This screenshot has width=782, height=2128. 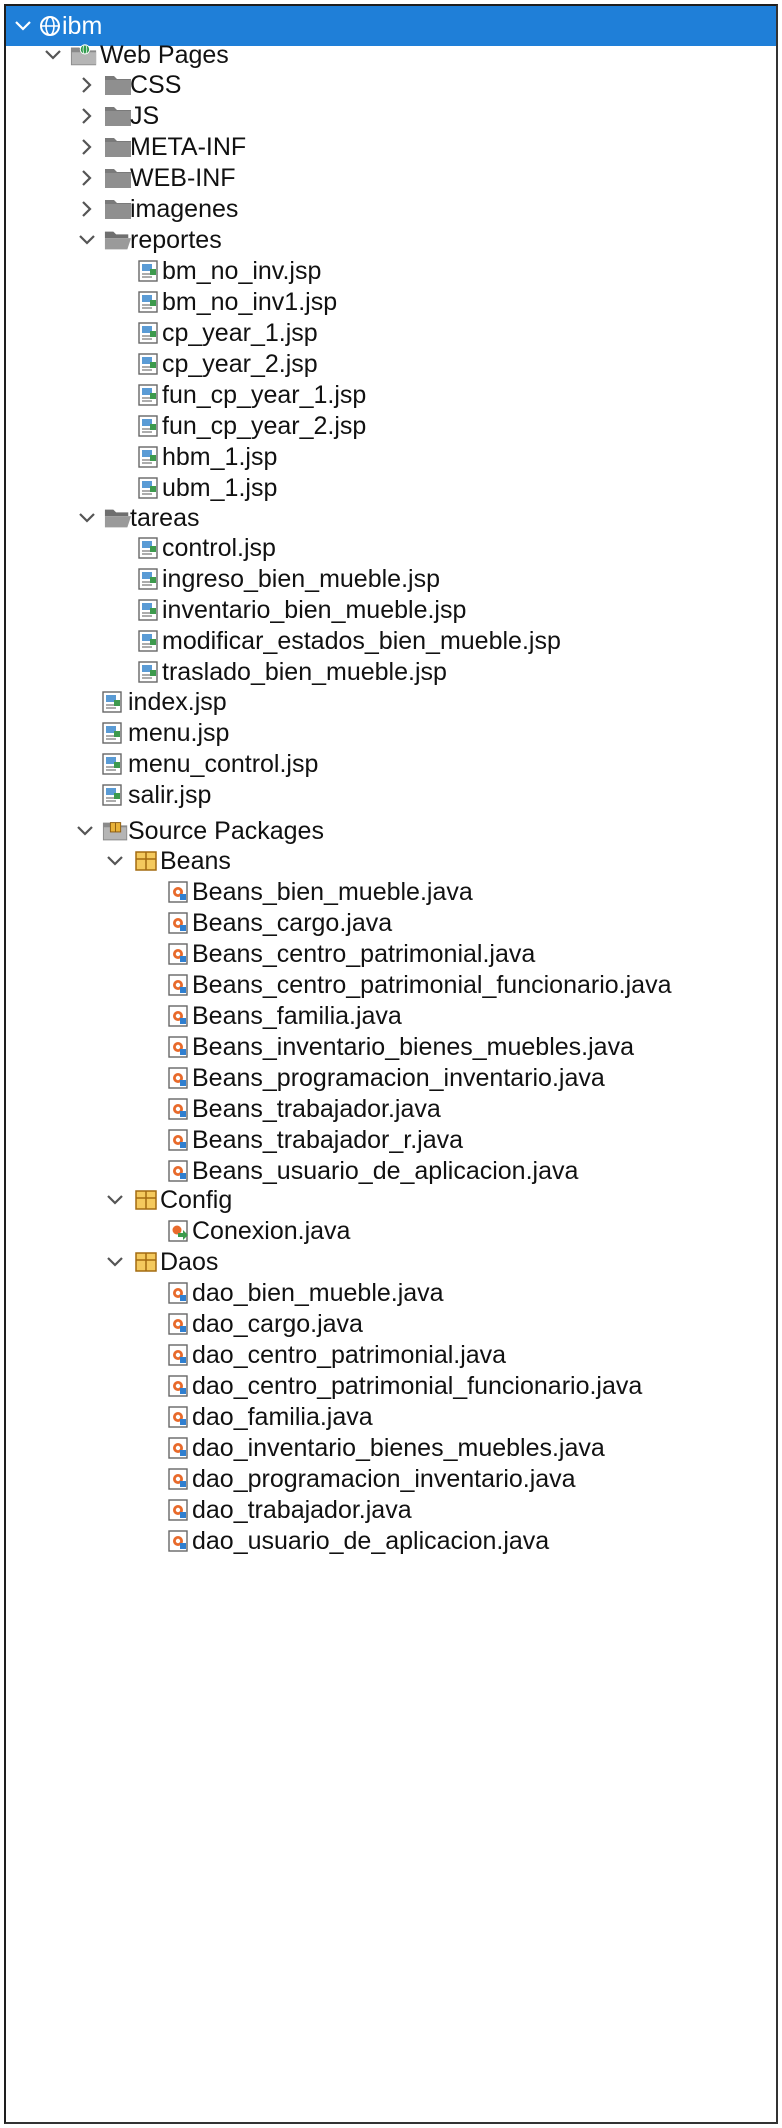 I want to click on tree-node-label: dao_usuario_de_aplicacion.java, so click(x=371, y=1540).